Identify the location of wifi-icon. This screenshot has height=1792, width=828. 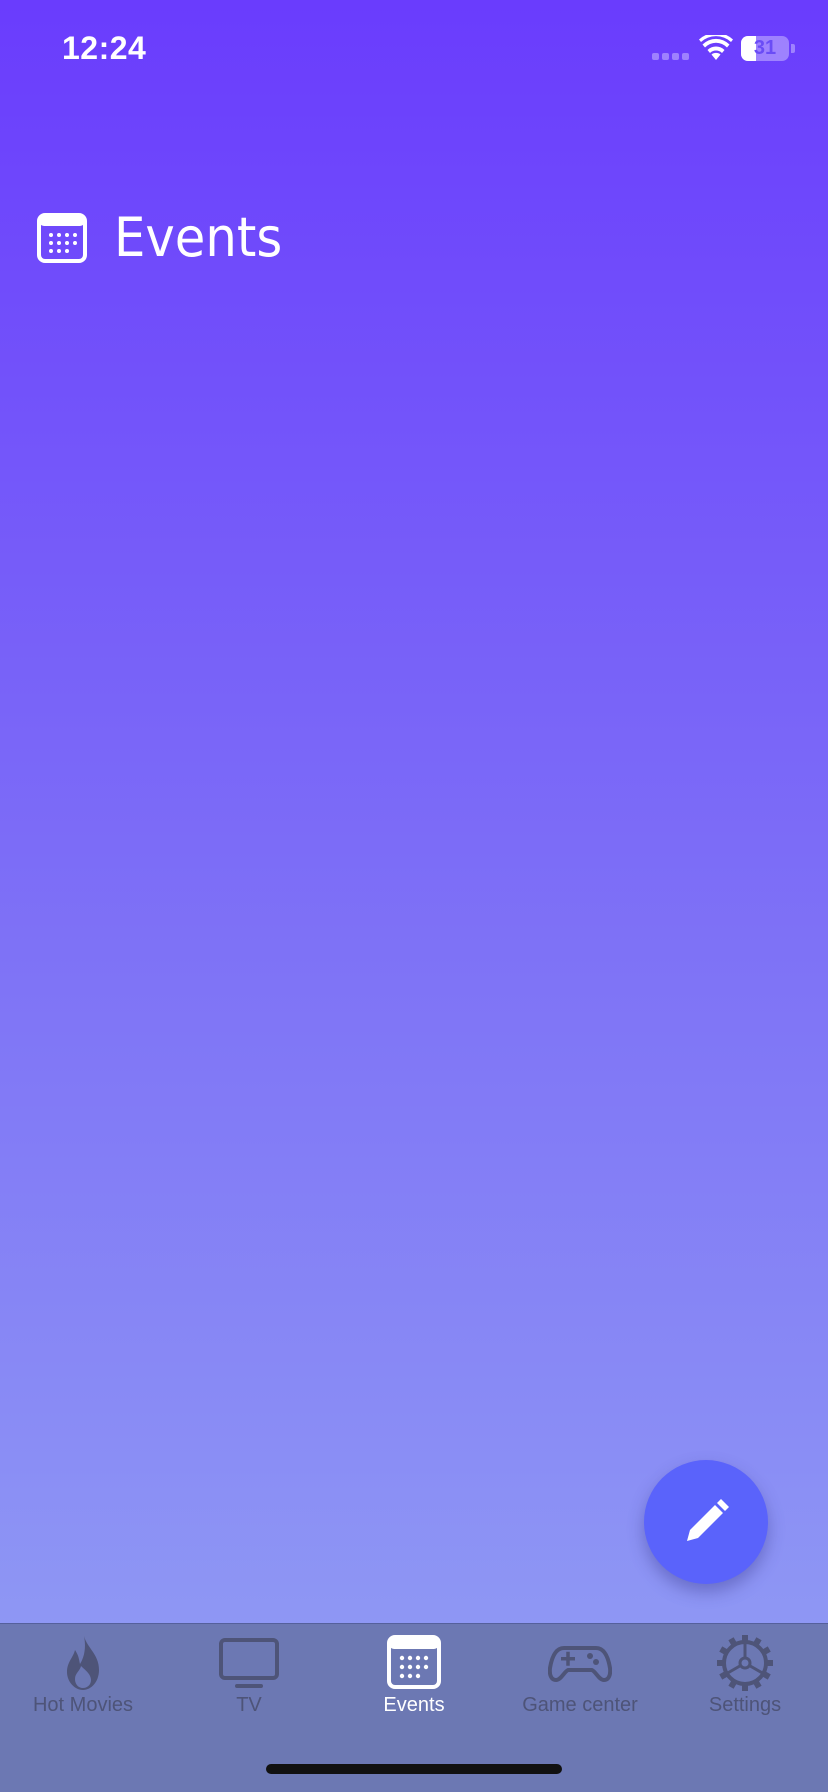
(716, 47).